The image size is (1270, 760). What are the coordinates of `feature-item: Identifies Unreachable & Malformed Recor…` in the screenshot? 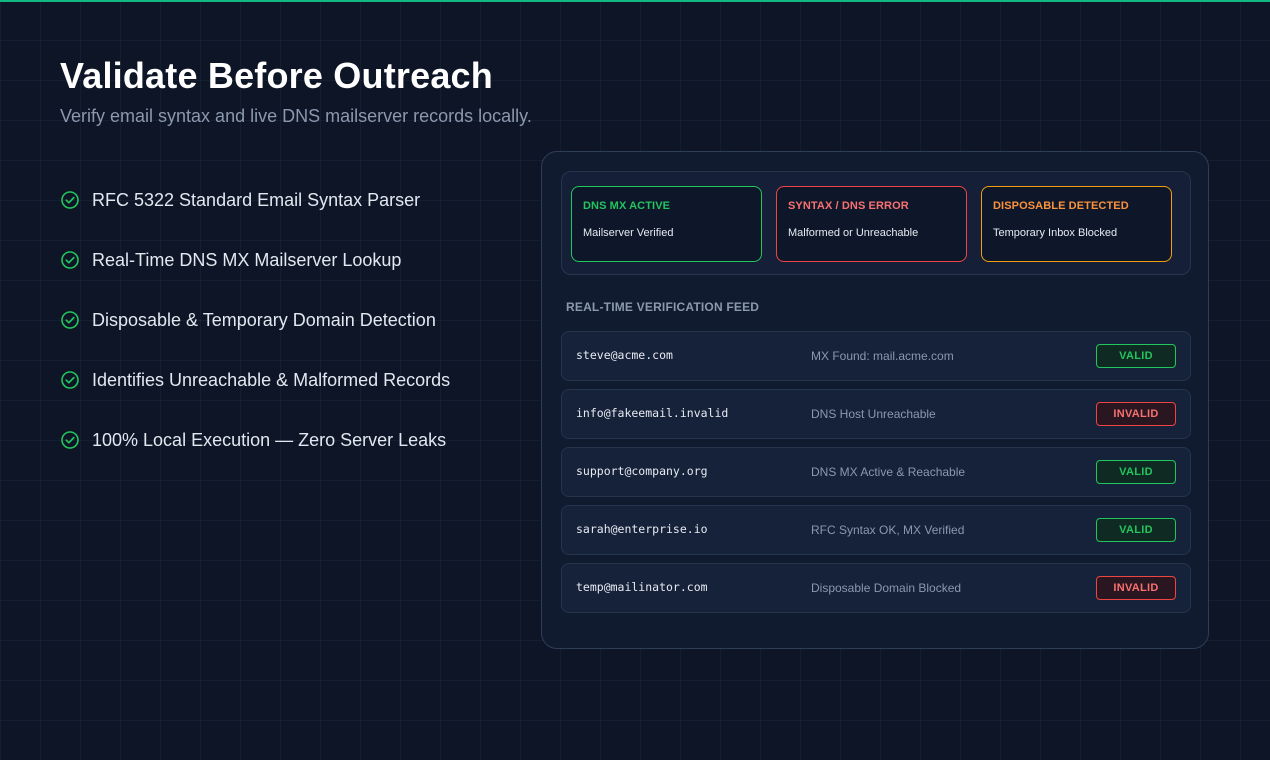 It's located at (255, 380).